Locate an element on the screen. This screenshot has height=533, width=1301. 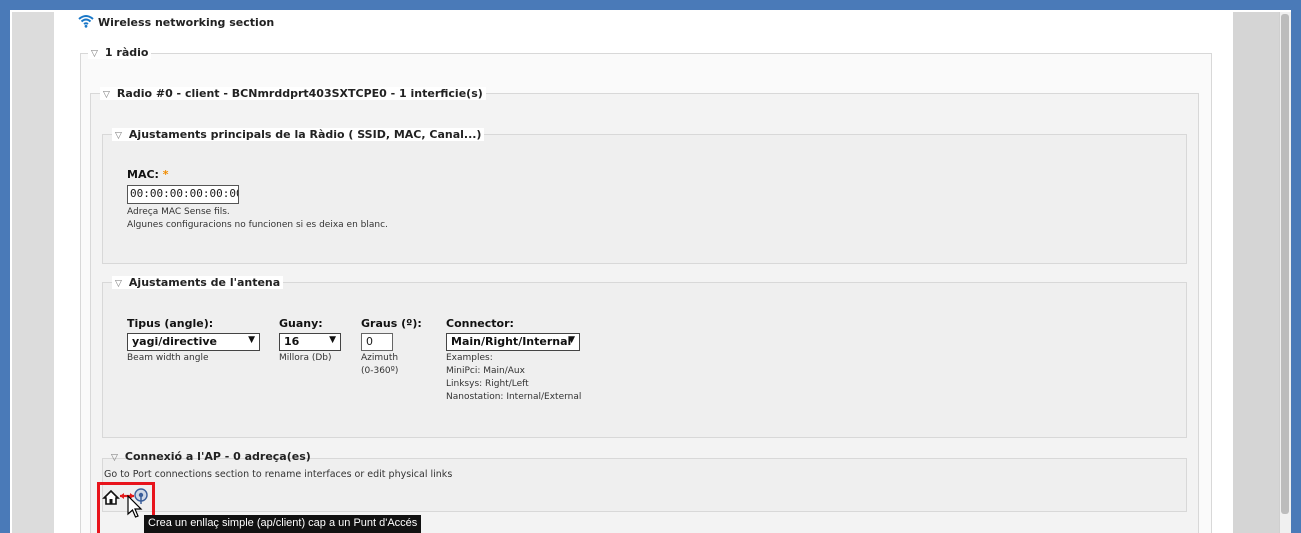
wifi-icon is located at coordinates (86, 21).